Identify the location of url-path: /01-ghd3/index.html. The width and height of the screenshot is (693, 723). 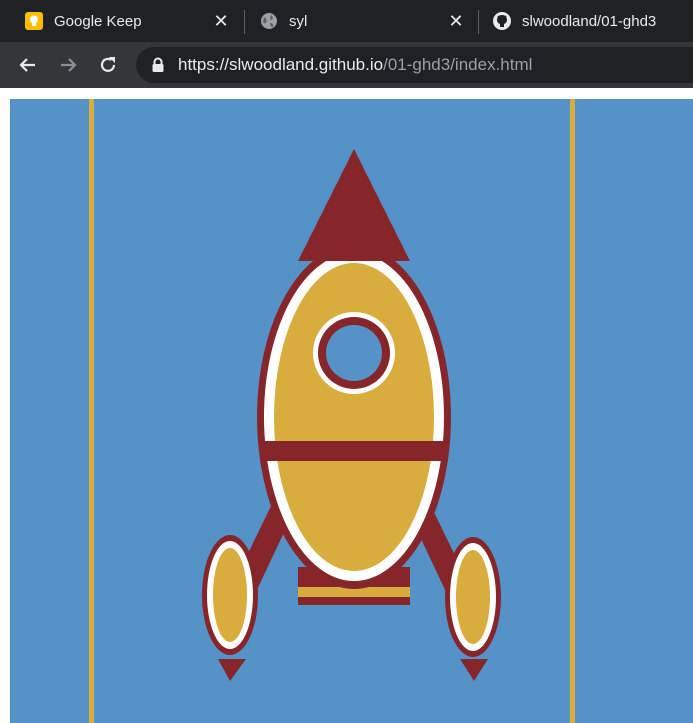
(458, 64).